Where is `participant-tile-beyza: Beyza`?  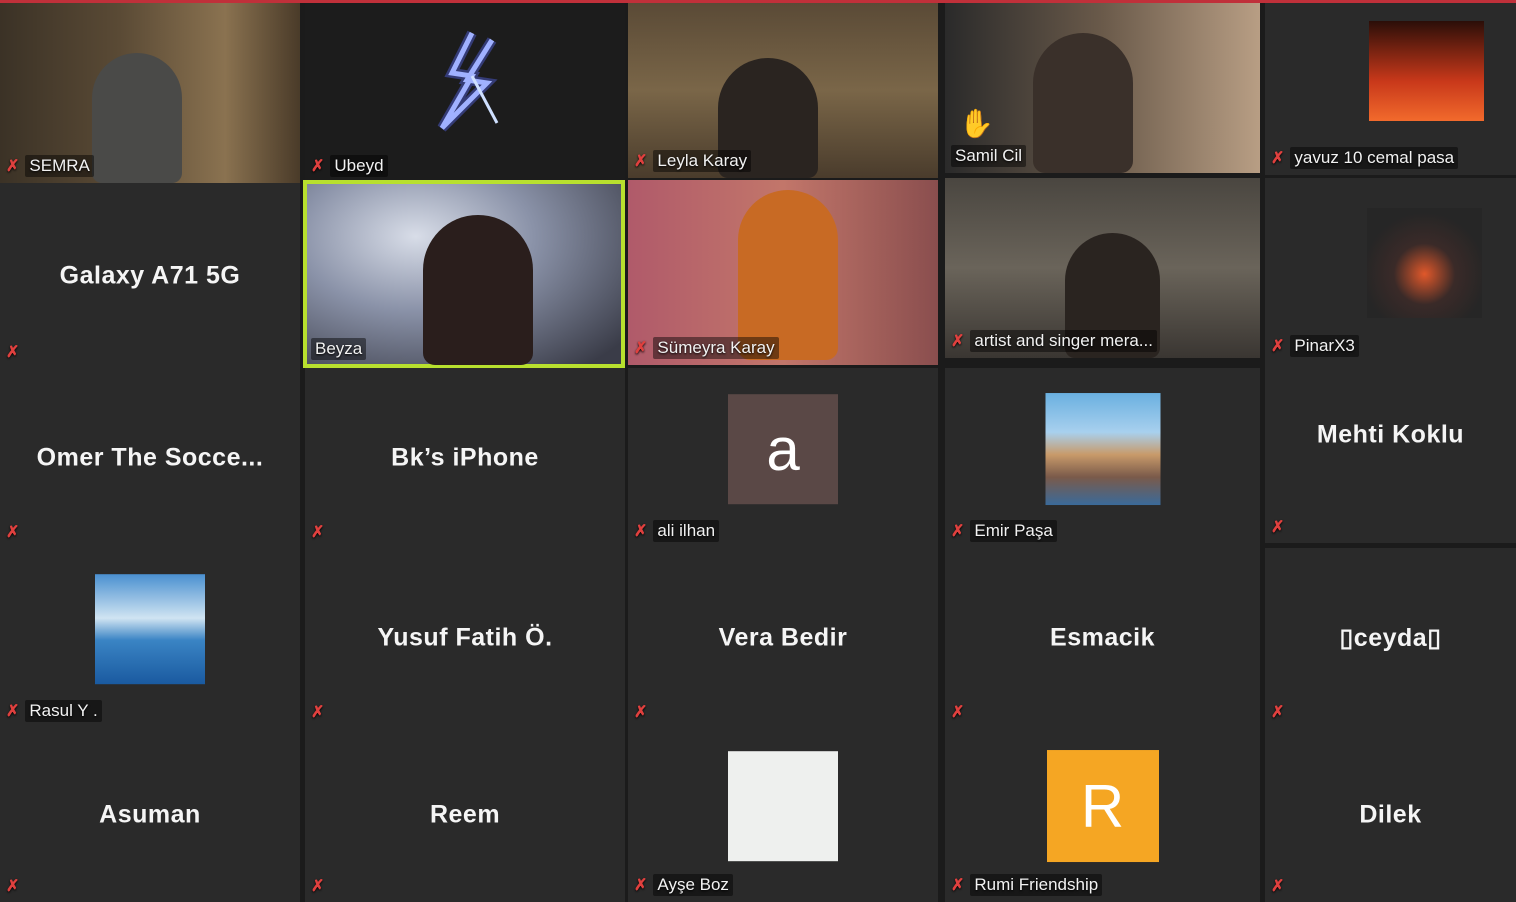
participant-tile-beyza: Beyza is located at coordinates (464, 274).